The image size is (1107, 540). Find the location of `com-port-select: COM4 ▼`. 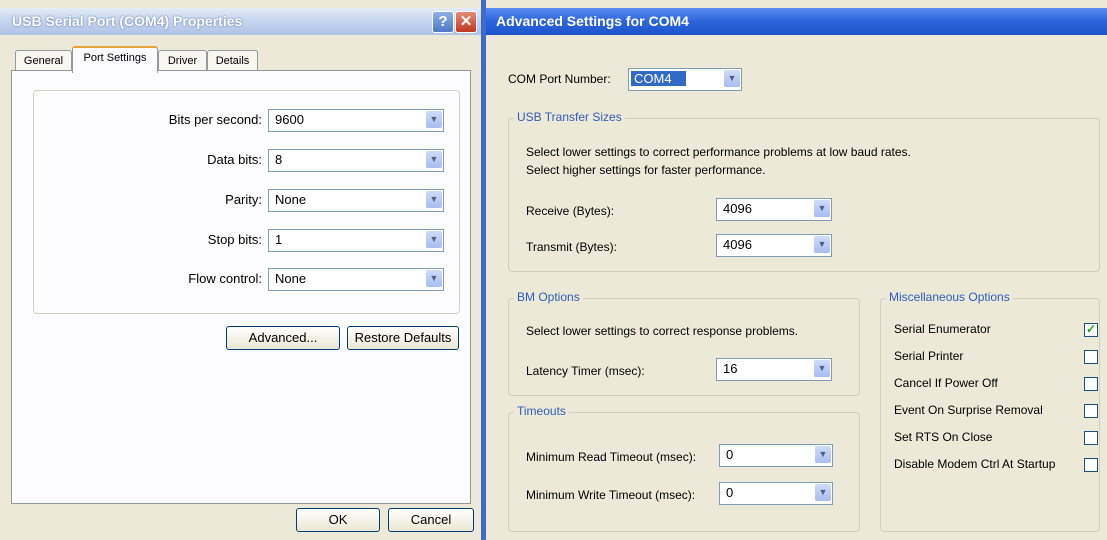

com-port-select: COM4 ▼ is located at coordinates (685, 79).